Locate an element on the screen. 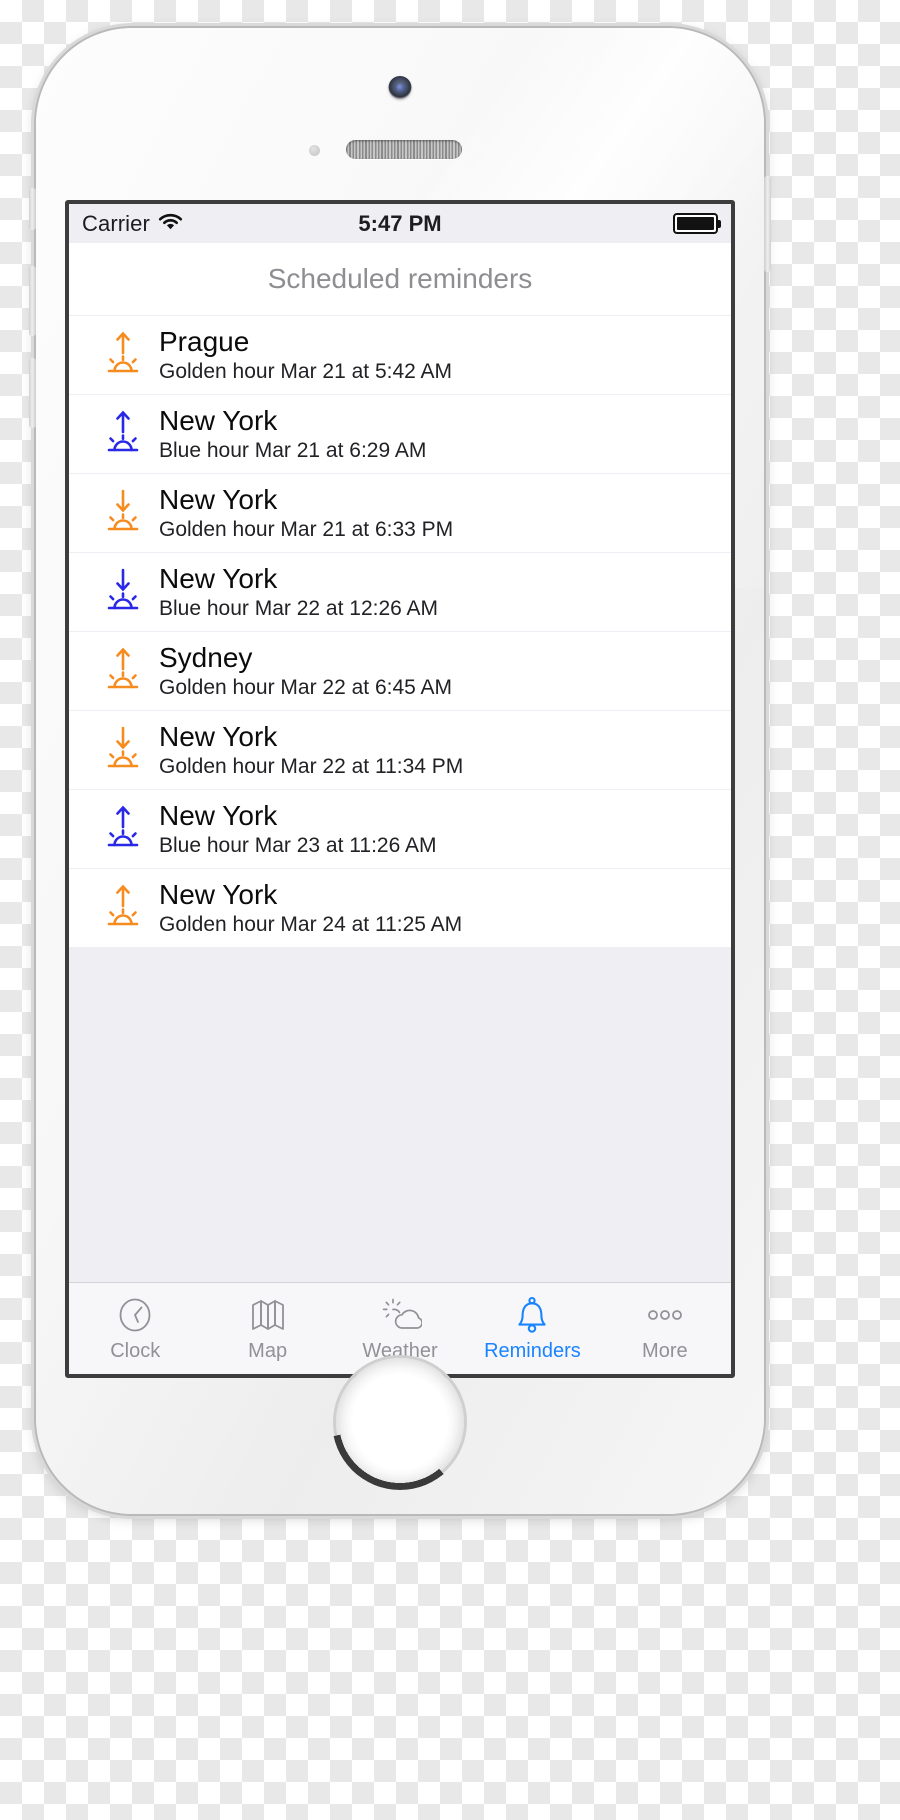 The image size is (900, 1820). tab-clock: Clock is located at coordinates (135, 1328).